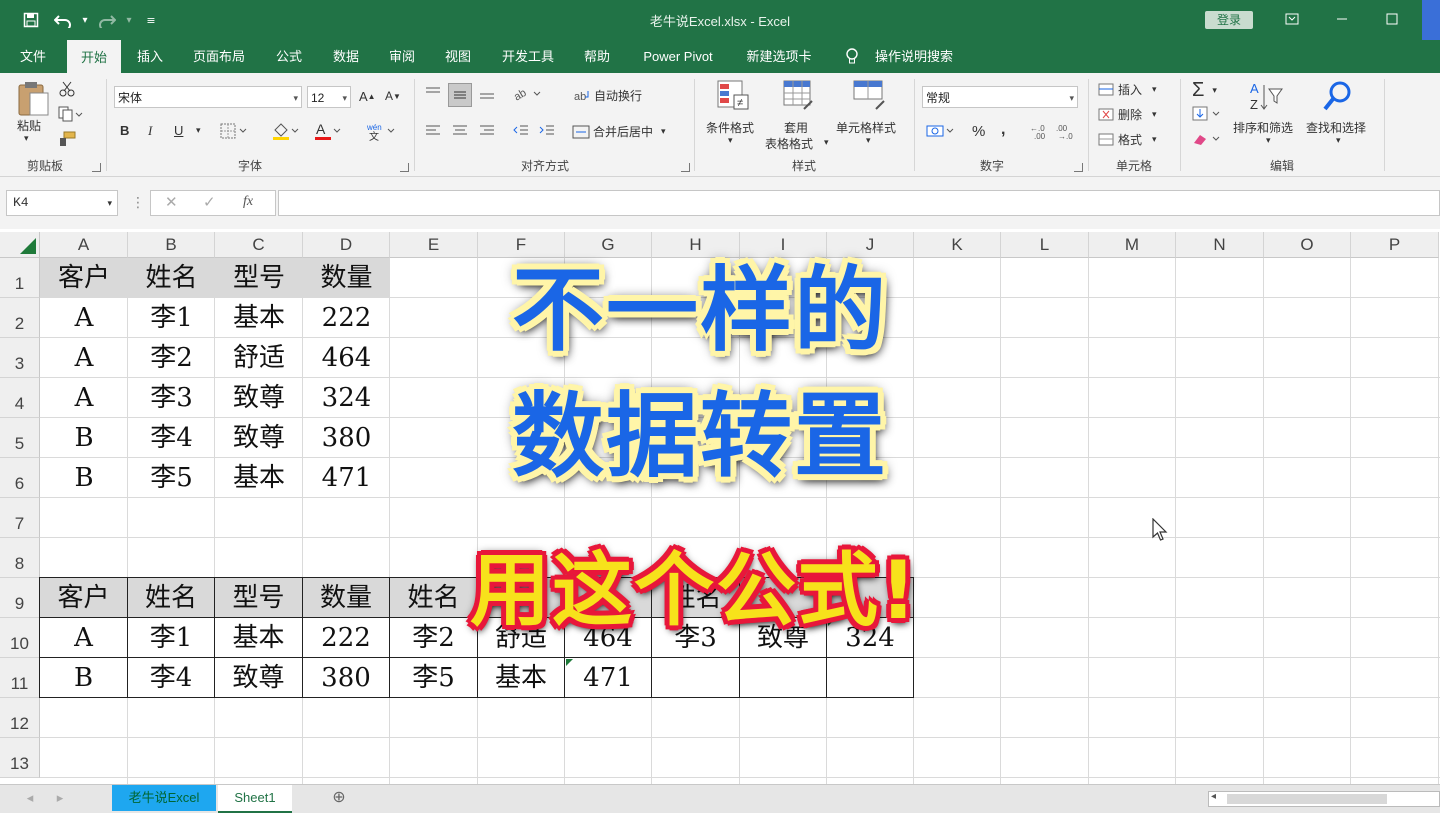 The image size is (1440, 813). Describe the element at coordinates (799, 98) in the screenshot. I see `format-as-table-icon` at that location.